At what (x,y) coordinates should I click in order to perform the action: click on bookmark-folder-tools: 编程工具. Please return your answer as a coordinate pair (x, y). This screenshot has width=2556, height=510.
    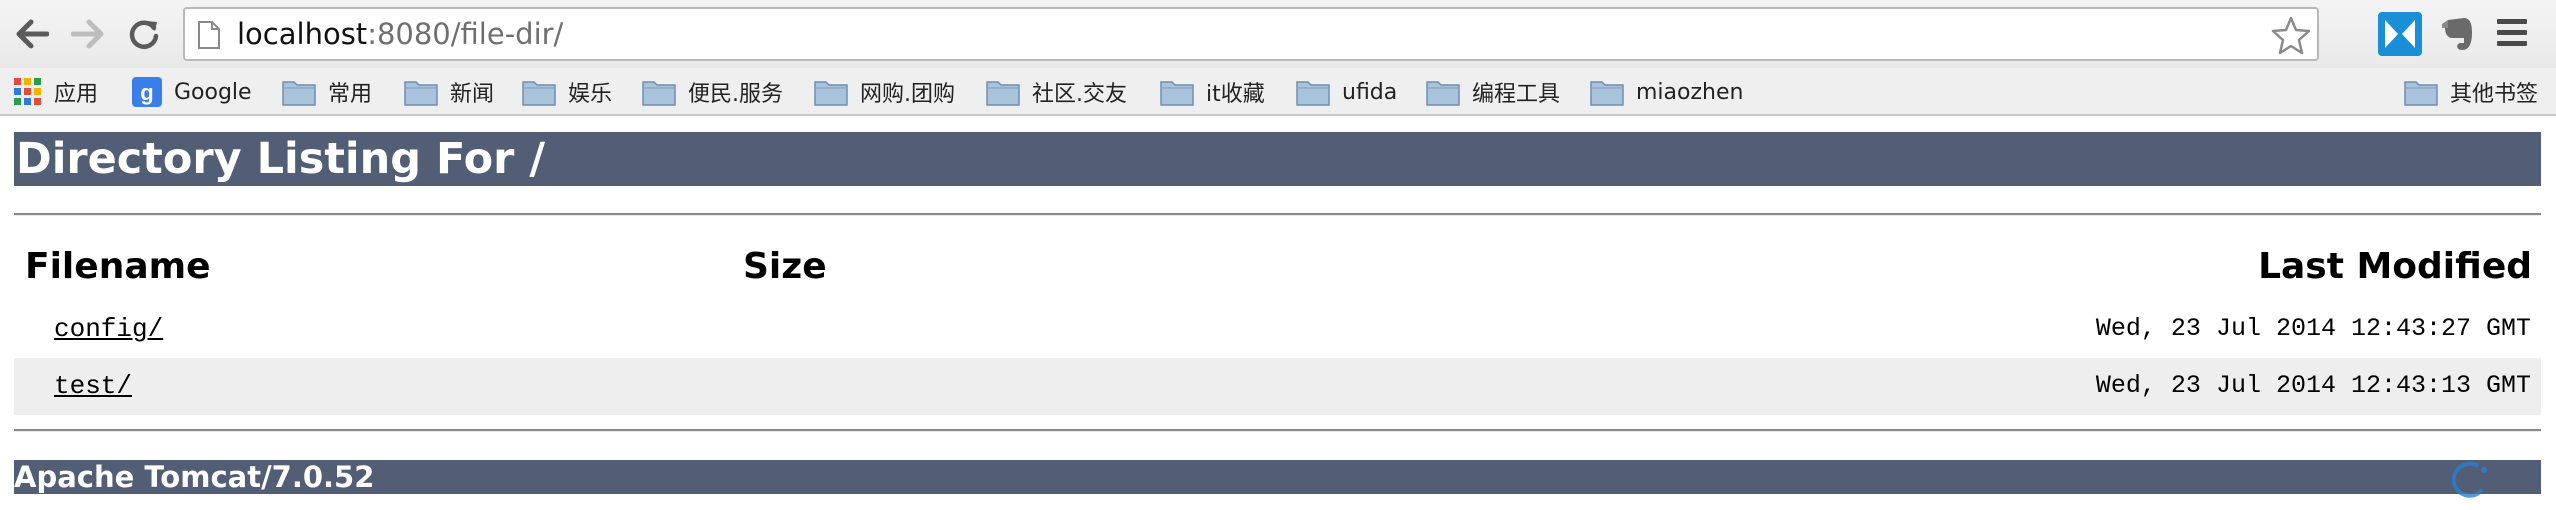
    Looking at the image, I should click on (1493, 92).